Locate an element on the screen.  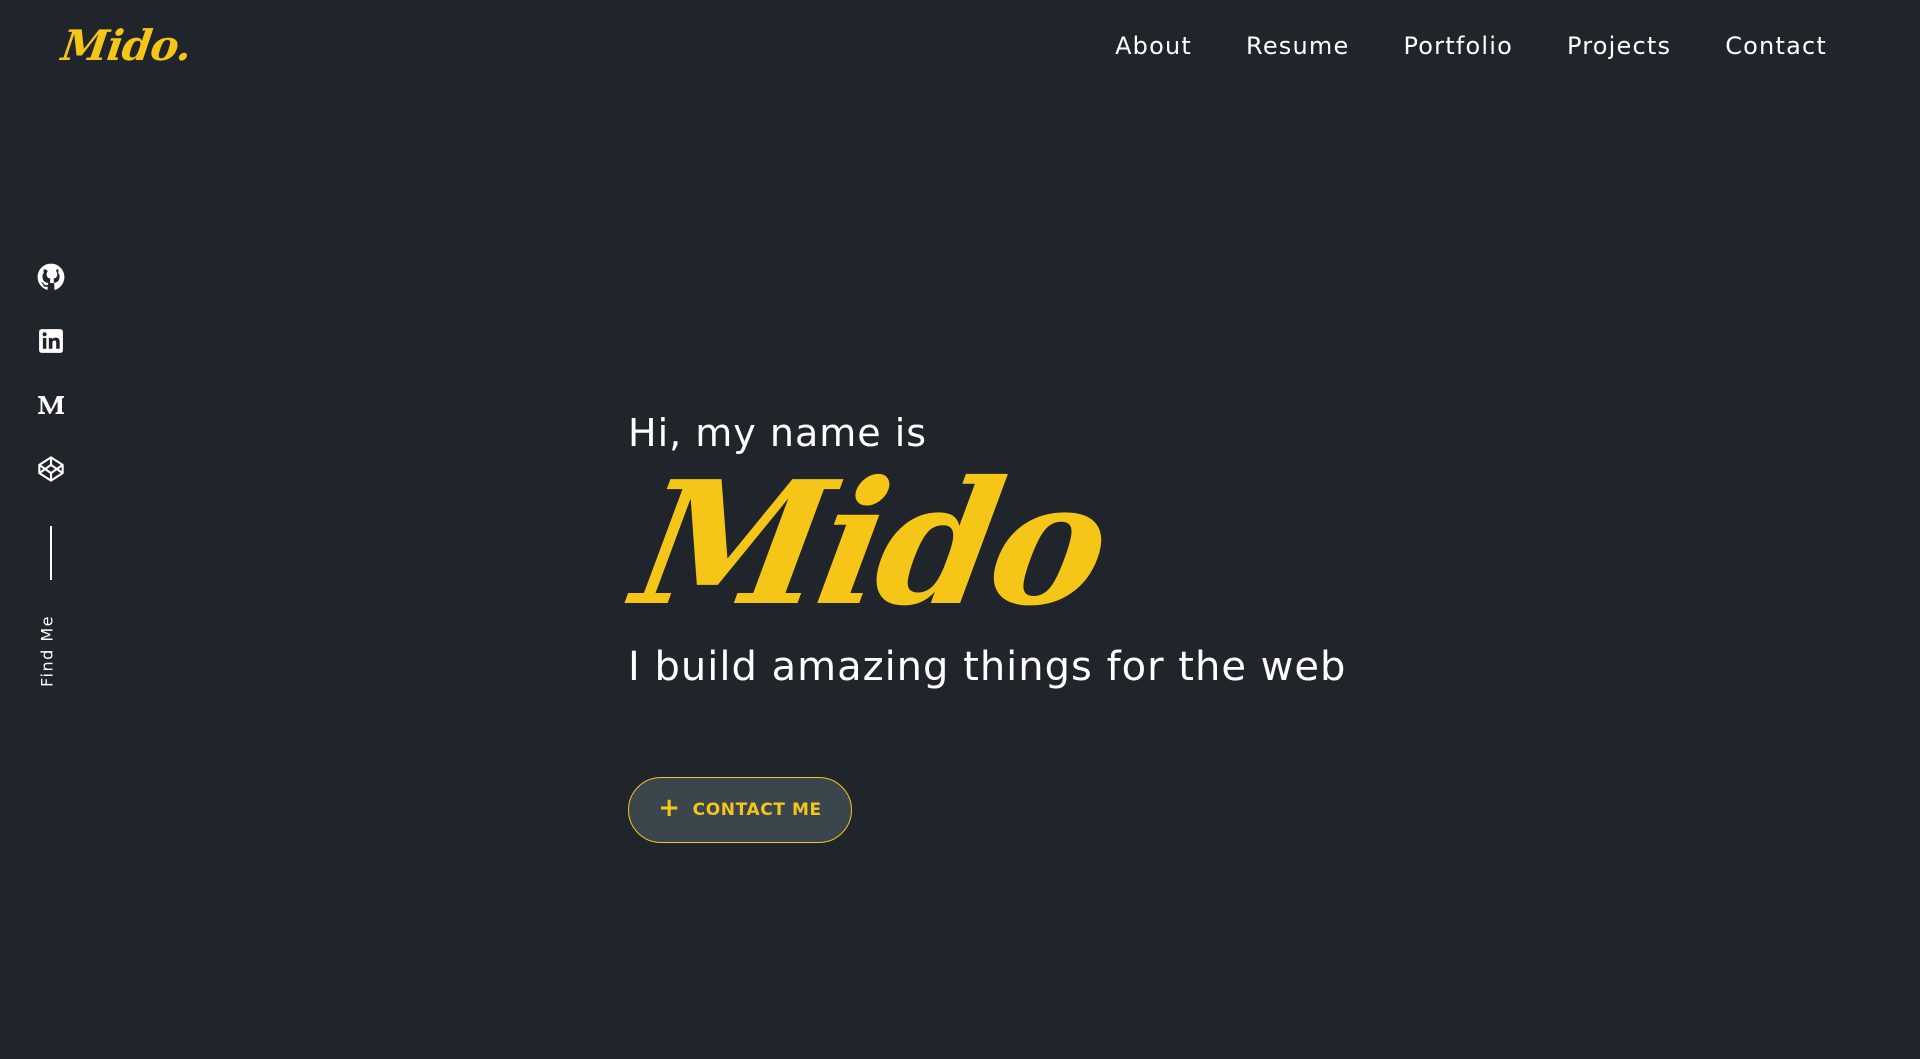
social-rail is located at coordinates (51, 421).